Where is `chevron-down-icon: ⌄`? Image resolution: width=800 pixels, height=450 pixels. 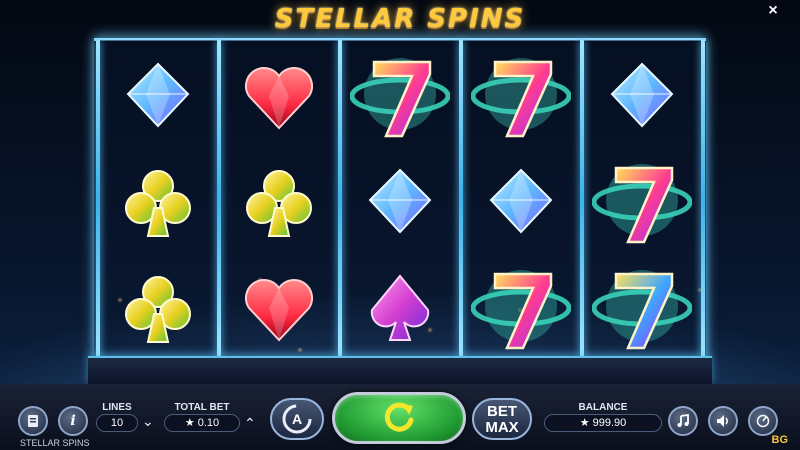 chevron-down-icon: ⌄ is located at coordinates (148, 421).